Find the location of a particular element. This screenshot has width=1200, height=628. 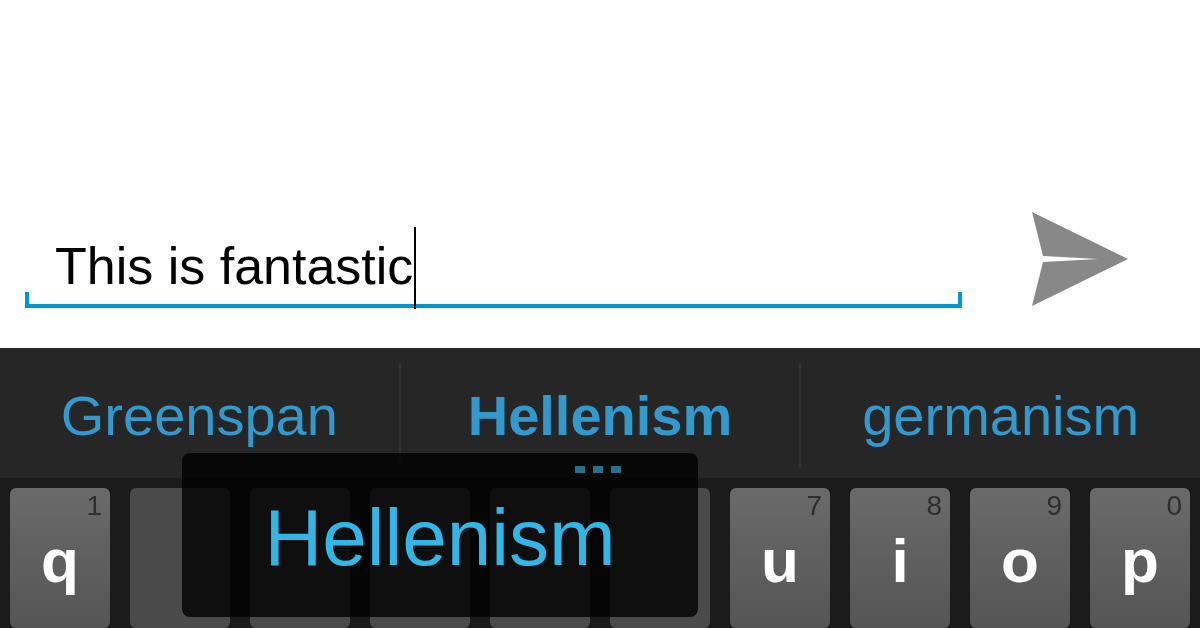

keyboard-key: 1 q is located at coordinates (60, 558).